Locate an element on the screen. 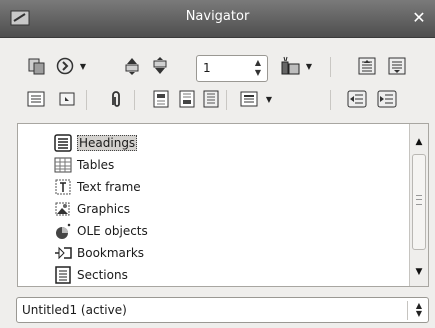 The height and width of the screenshot is (328, 435). previous-button is located at coordinates (132, 66).